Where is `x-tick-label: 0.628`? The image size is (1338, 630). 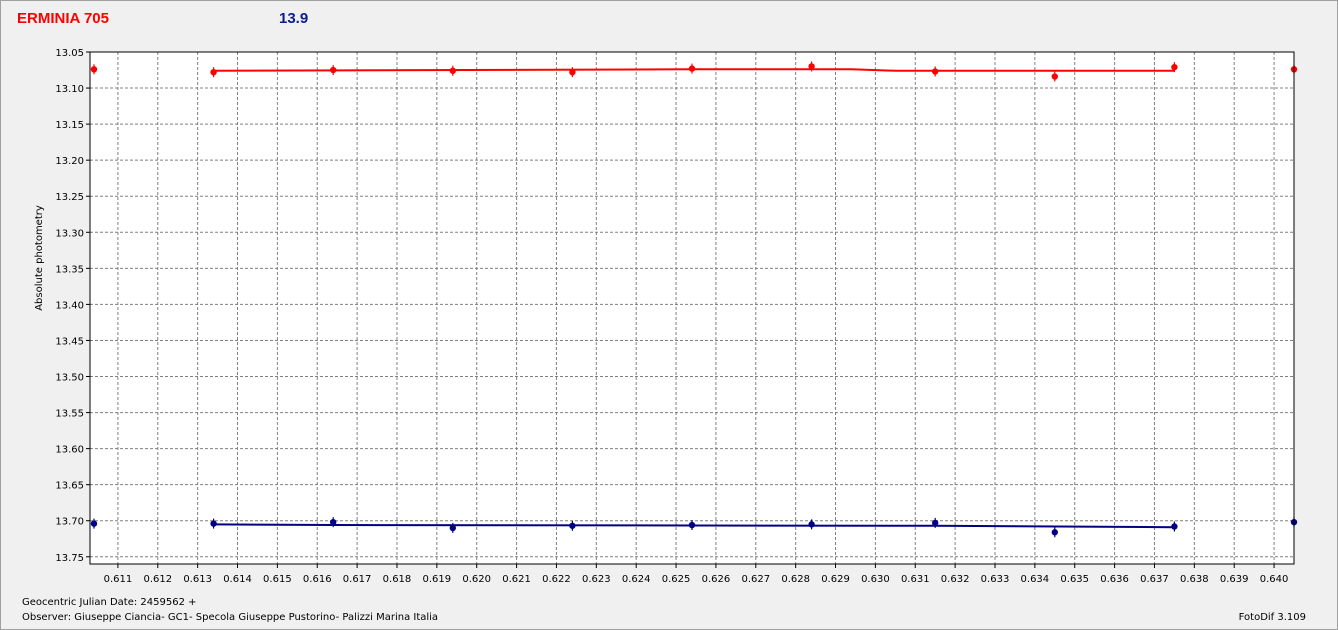 x-tick-label: 0.628 is located at coordinates (795, 579).